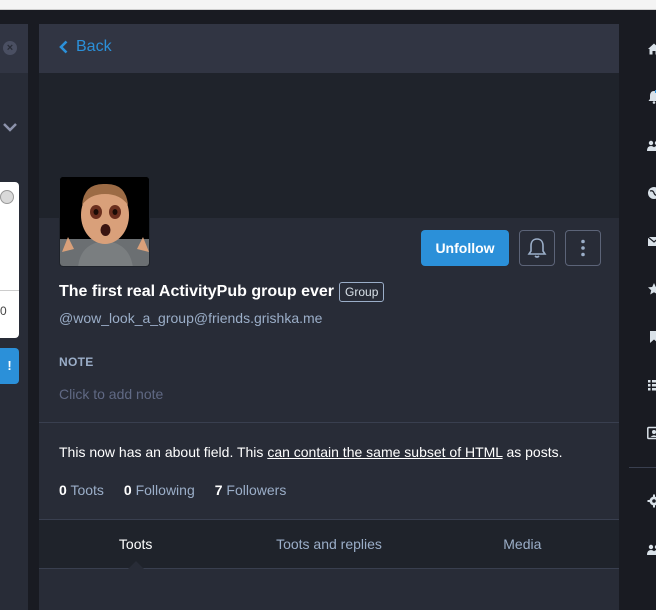 The width and height of the screenshot is (656, 610). What do you see at coordinates (651, 97) in the screenshot?
I see `notifications-icon` at bounding box center [651, 97].